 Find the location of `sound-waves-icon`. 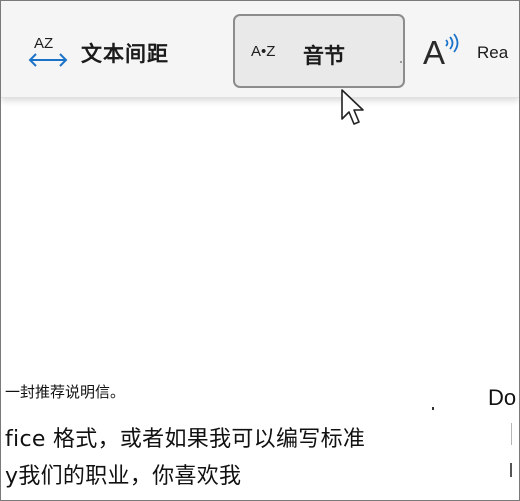

sound-waves-icon is located at coordinates (452, 43).